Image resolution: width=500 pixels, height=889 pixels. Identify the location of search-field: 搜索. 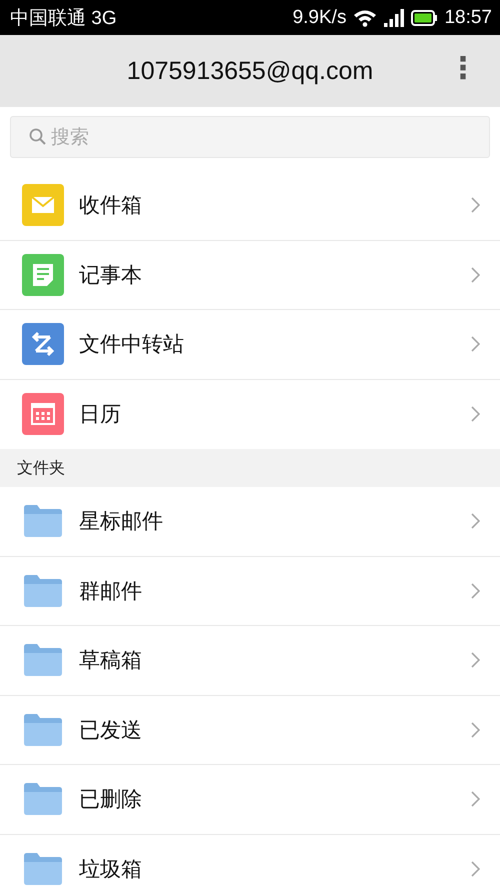
(250, 137).